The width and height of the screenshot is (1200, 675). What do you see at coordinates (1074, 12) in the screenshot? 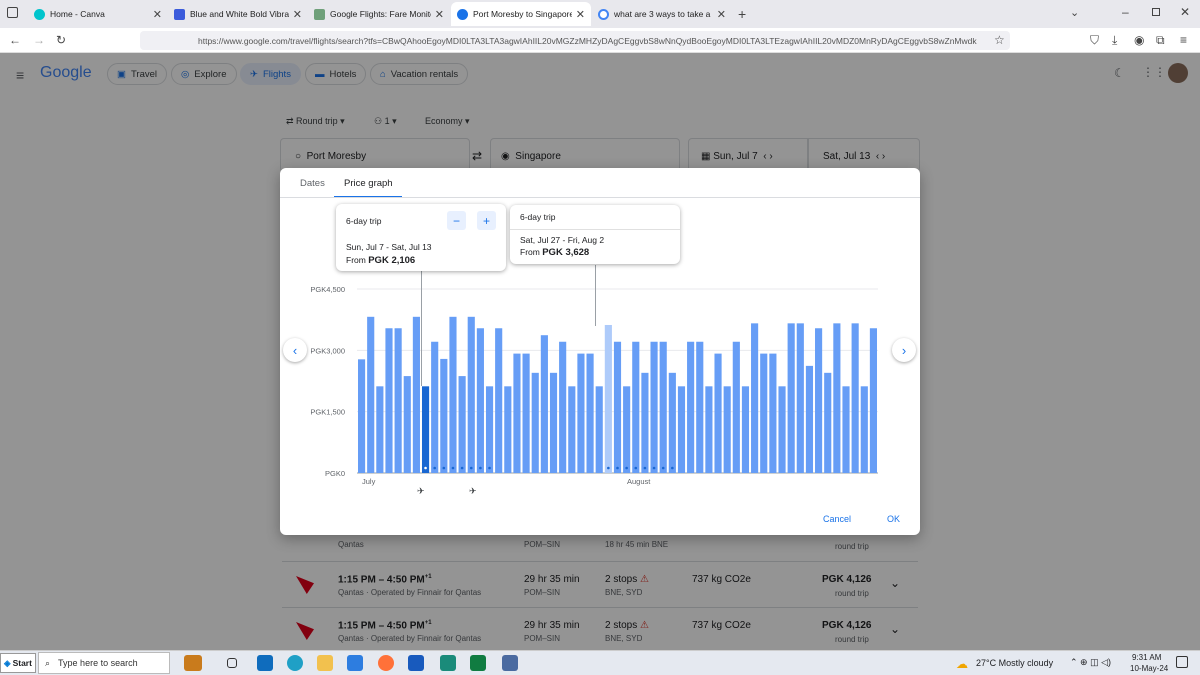
I see `chevron-down-icon: ⌄` at bounding box center [1074, 12].